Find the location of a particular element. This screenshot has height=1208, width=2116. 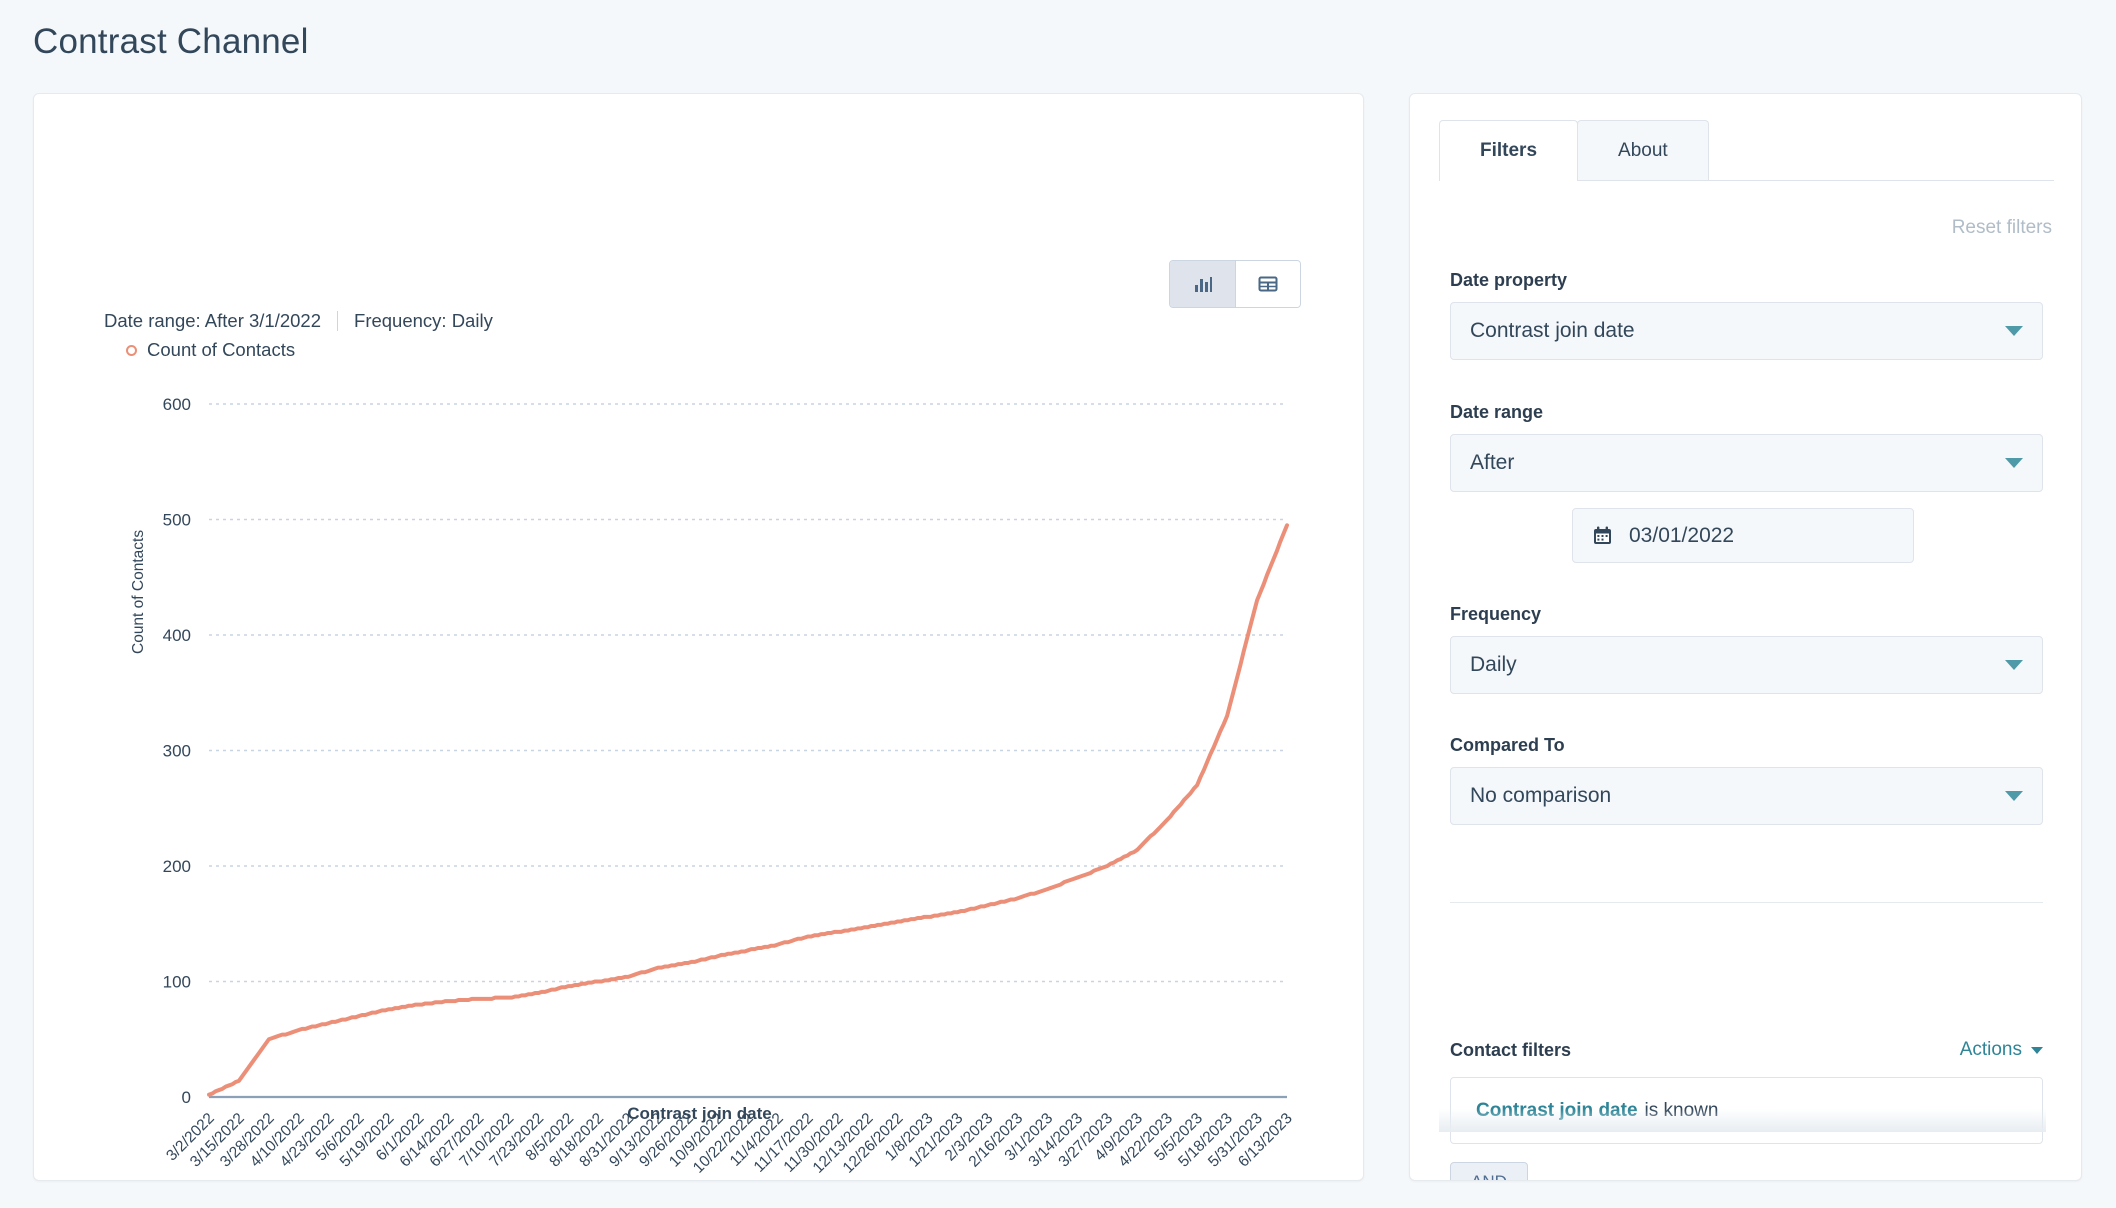

field-date-property: Date property Contrast join date is located at coordinates (1746, 315).